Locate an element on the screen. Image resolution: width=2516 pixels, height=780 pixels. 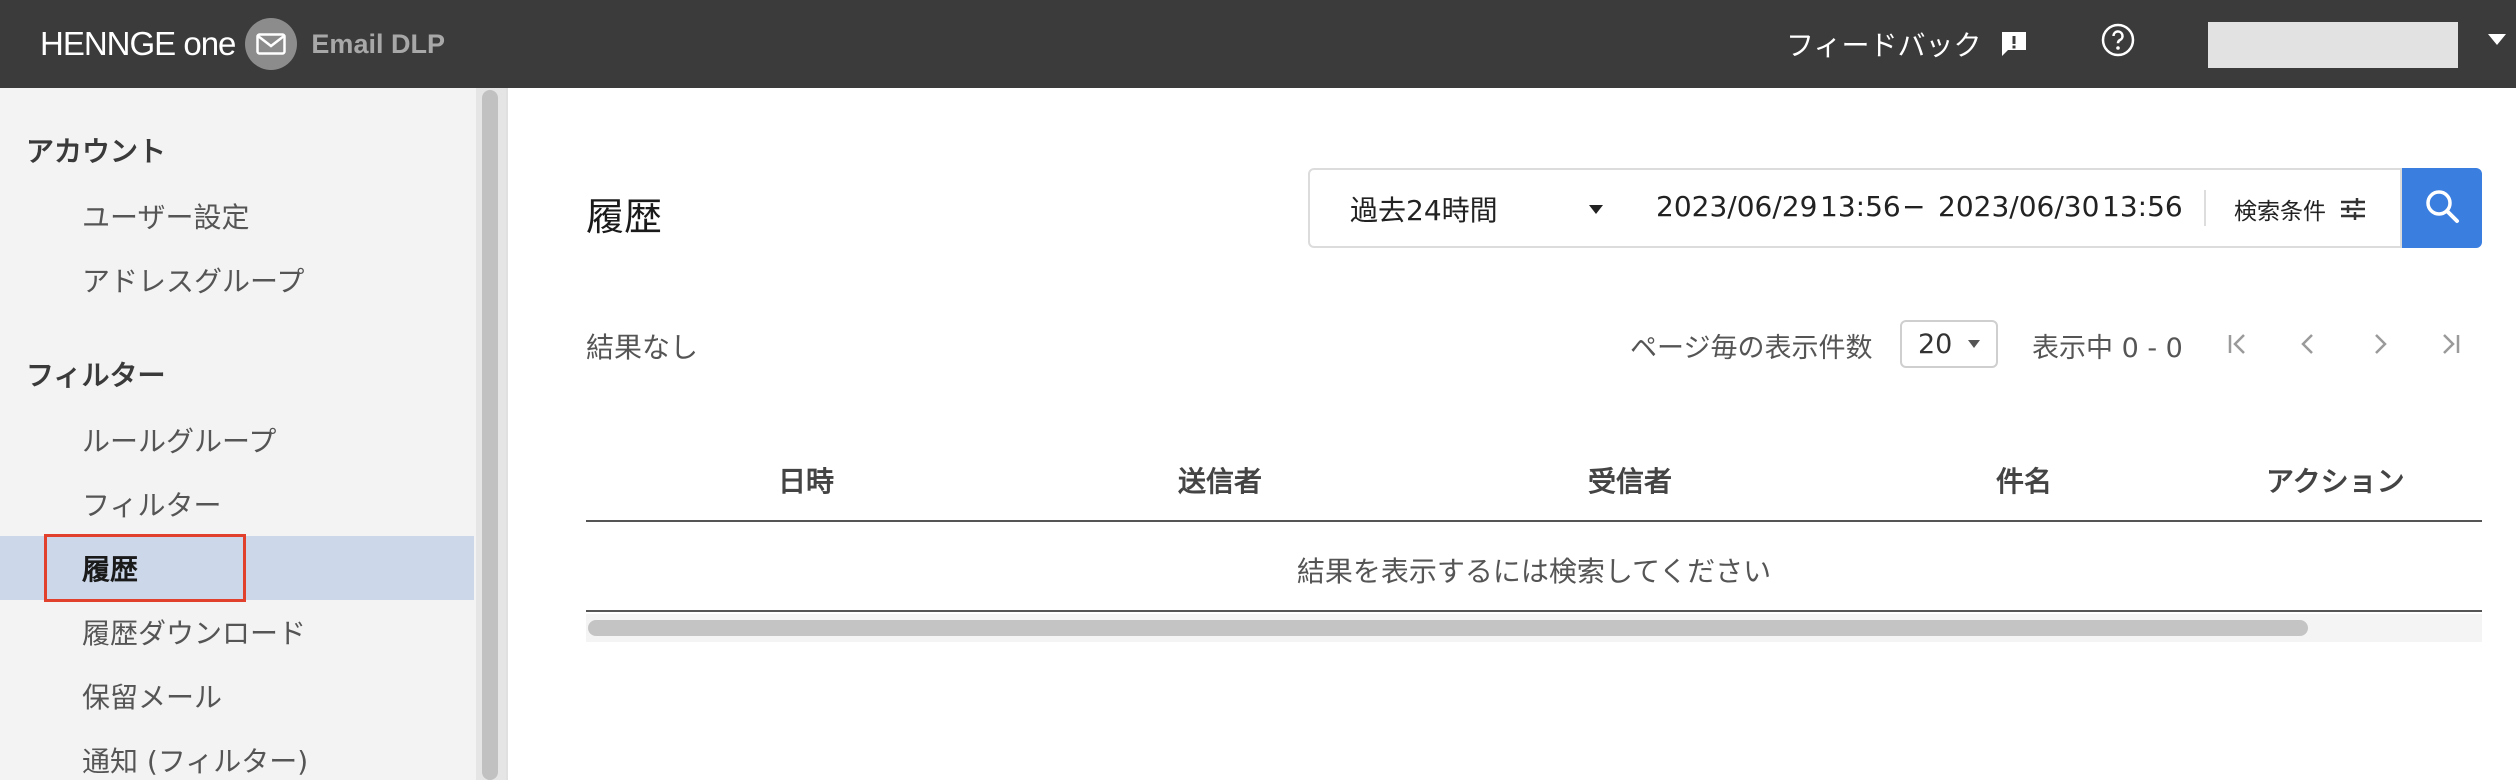
empty-table-message: 結果を表示するには検索してください is located at coordinates (1534, 571).